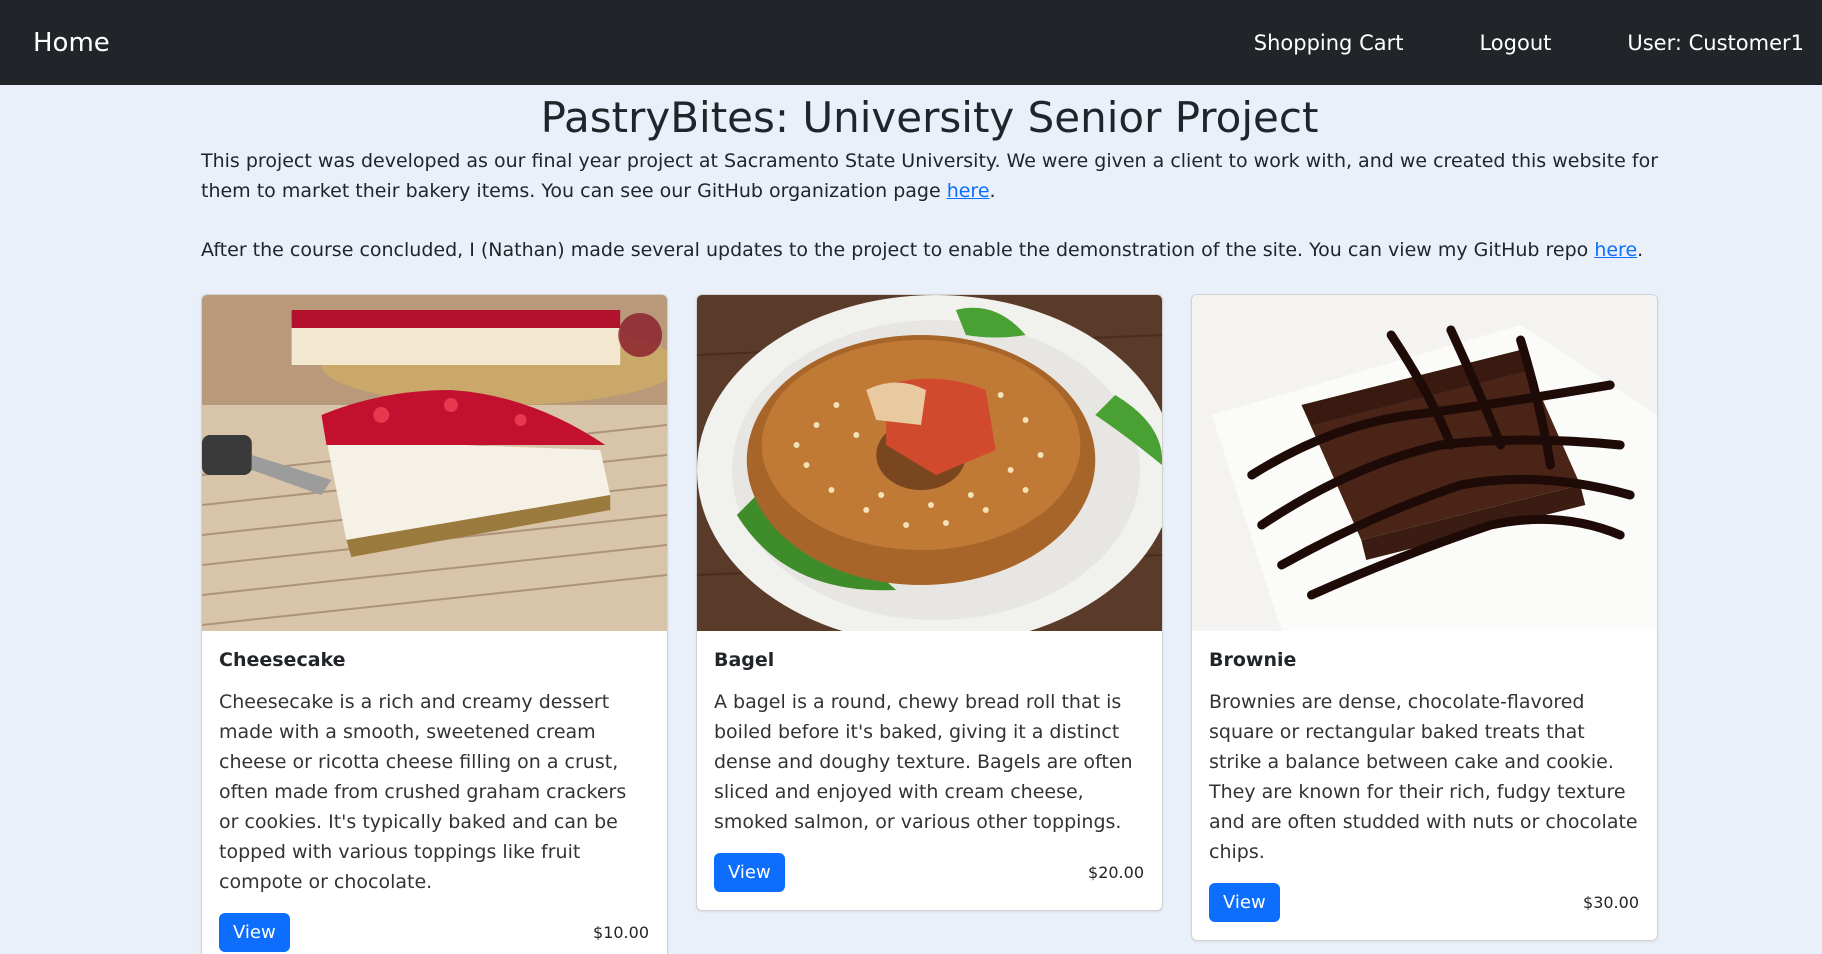 Image resolution: width=1822 pixels, height=954 pixels. I want to click on brownie-image, so click(1424, 463).